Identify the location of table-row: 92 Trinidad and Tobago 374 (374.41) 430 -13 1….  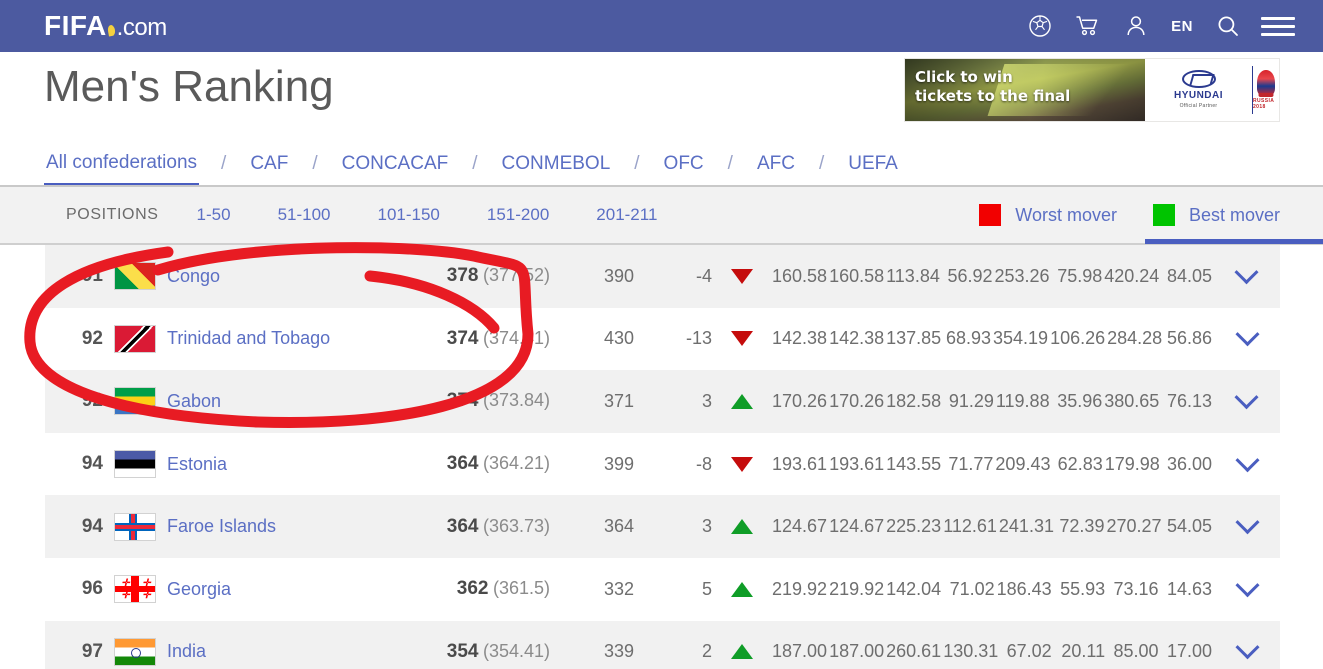
(662, 339).